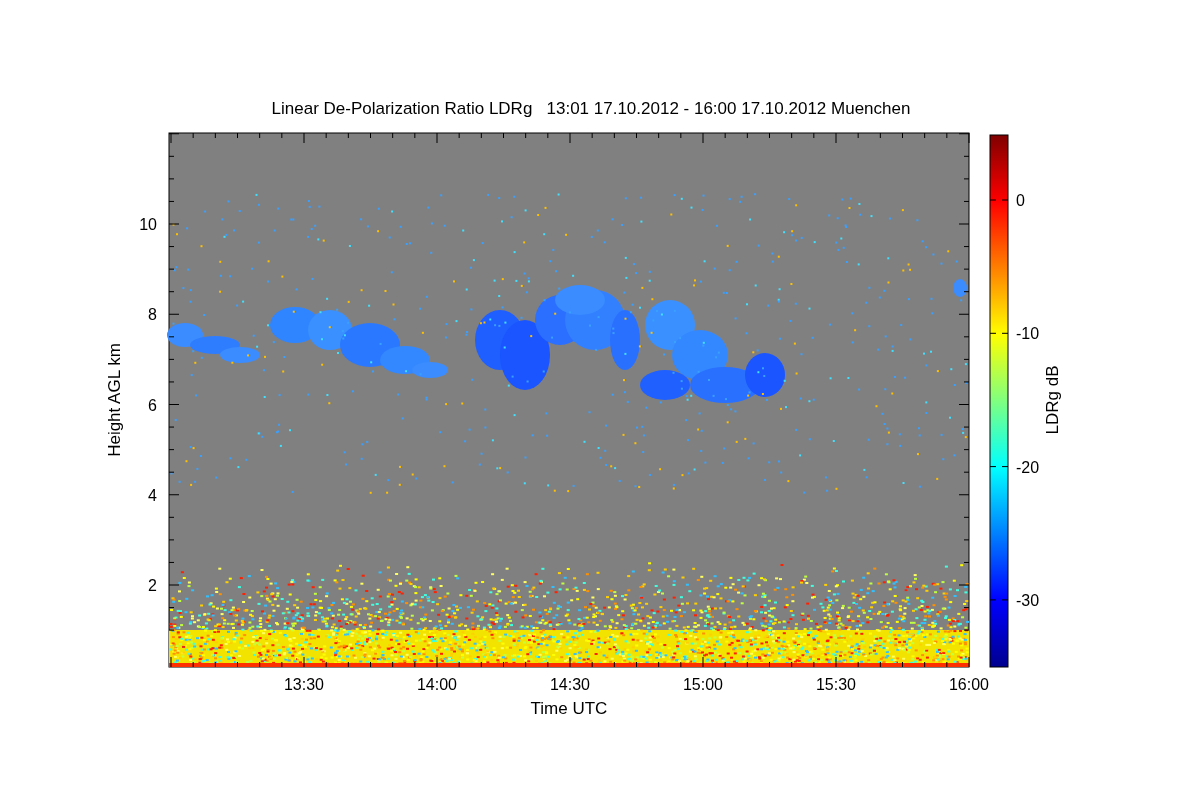  Describe the element at coordinates (969, 684) in the screenshot. I see `x-tick-label: 16:00` at that location.